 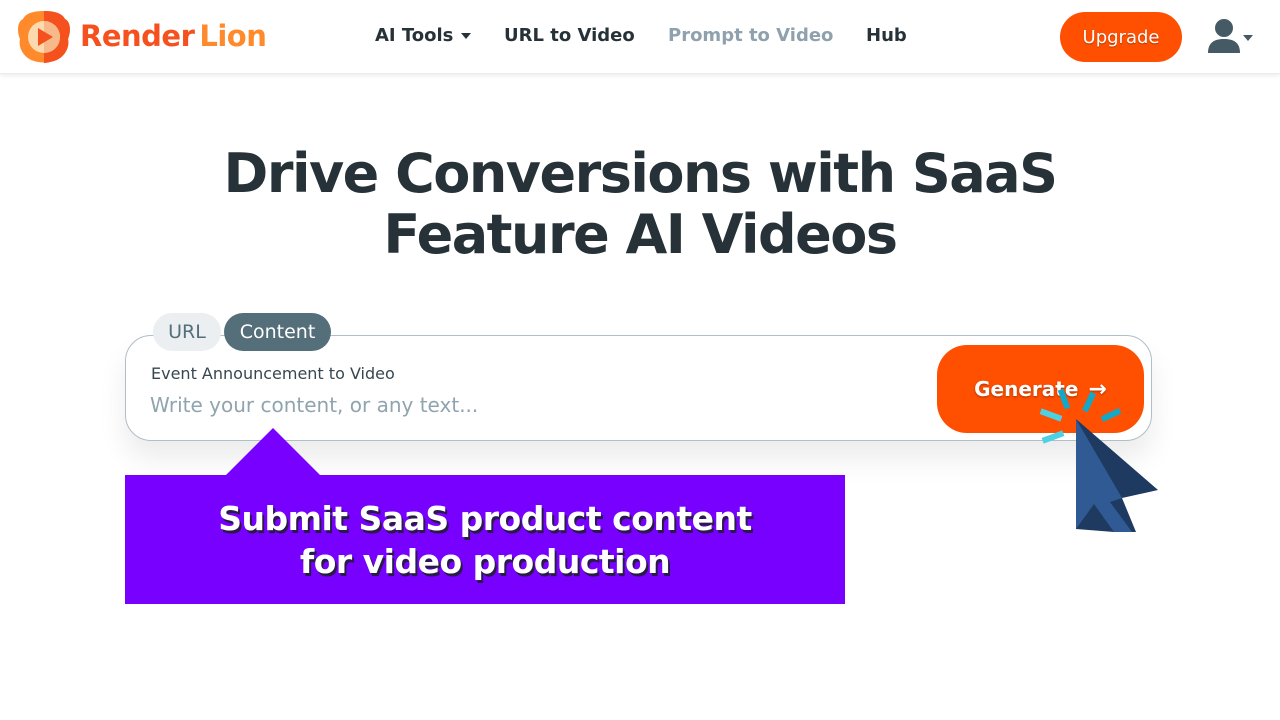 What do you see at coordinates (466, 36) in the screenshot?
I see `chevron-down-icon` at bounding box center [466, 36].